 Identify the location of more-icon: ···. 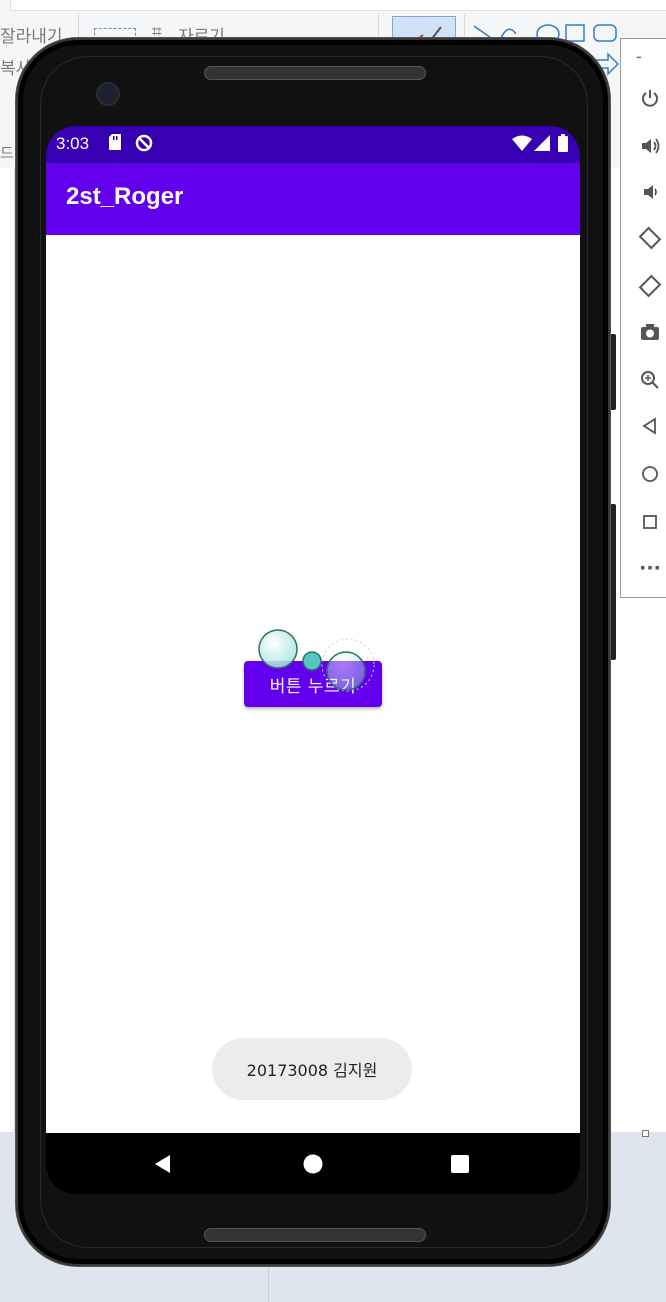
(650, 568).